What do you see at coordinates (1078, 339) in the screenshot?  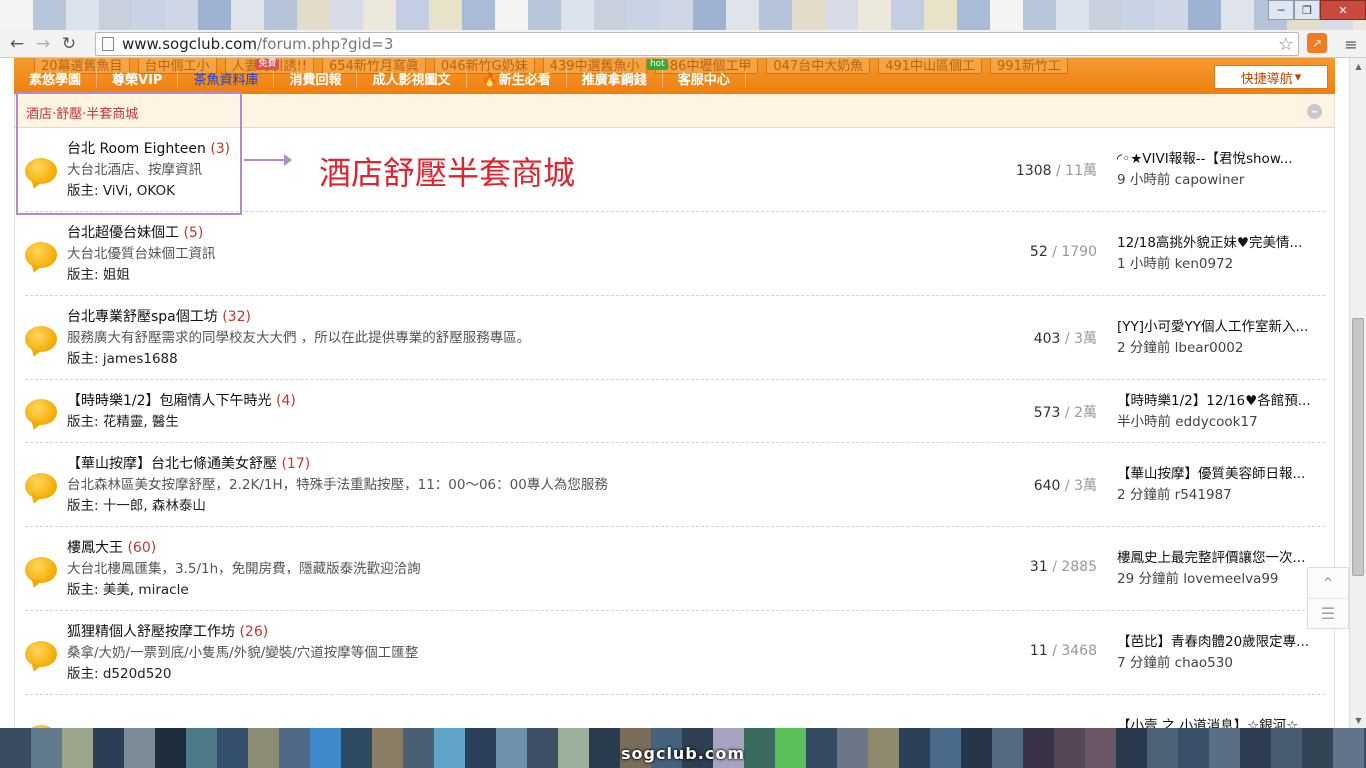 I see `post-count: / 3萬` at bounding box center [1078, 339].